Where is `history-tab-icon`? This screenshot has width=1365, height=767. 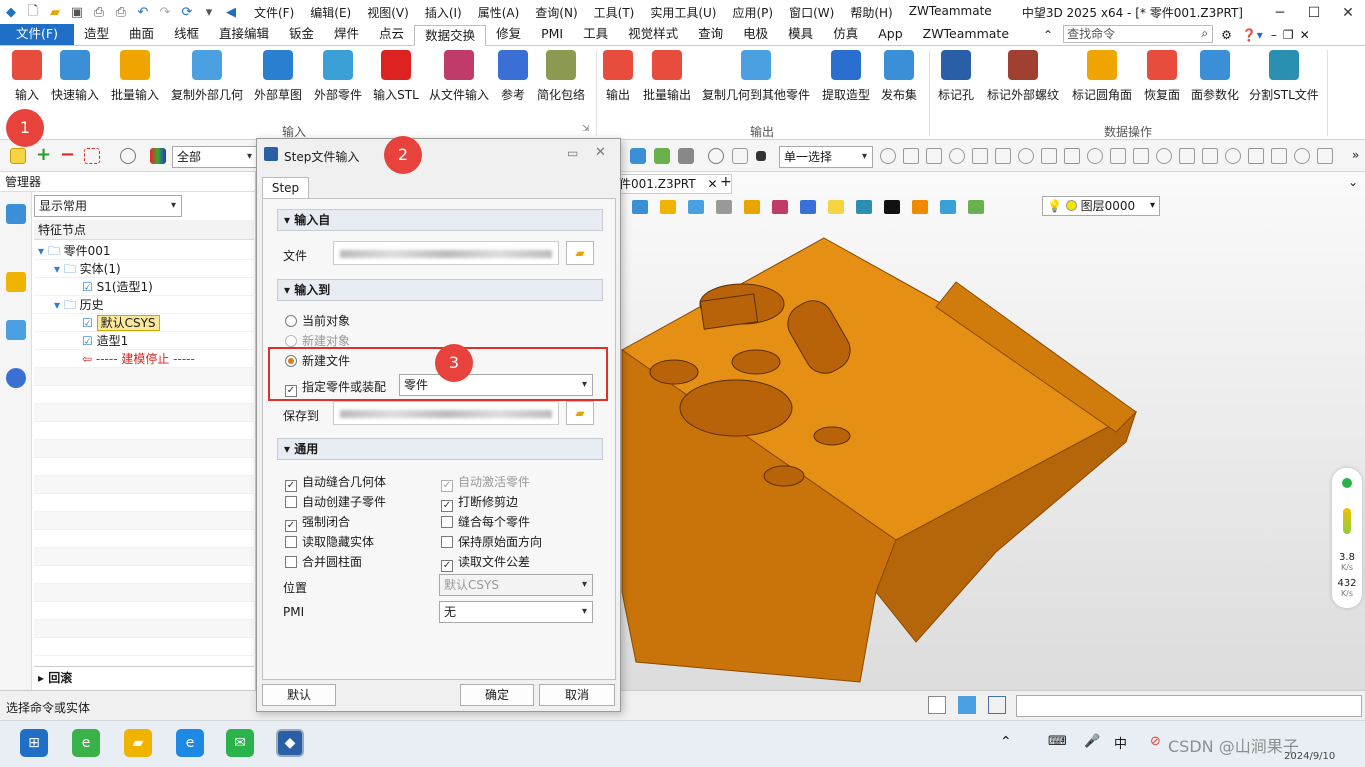 history-tab-icon is located at coordinates (16, 214).